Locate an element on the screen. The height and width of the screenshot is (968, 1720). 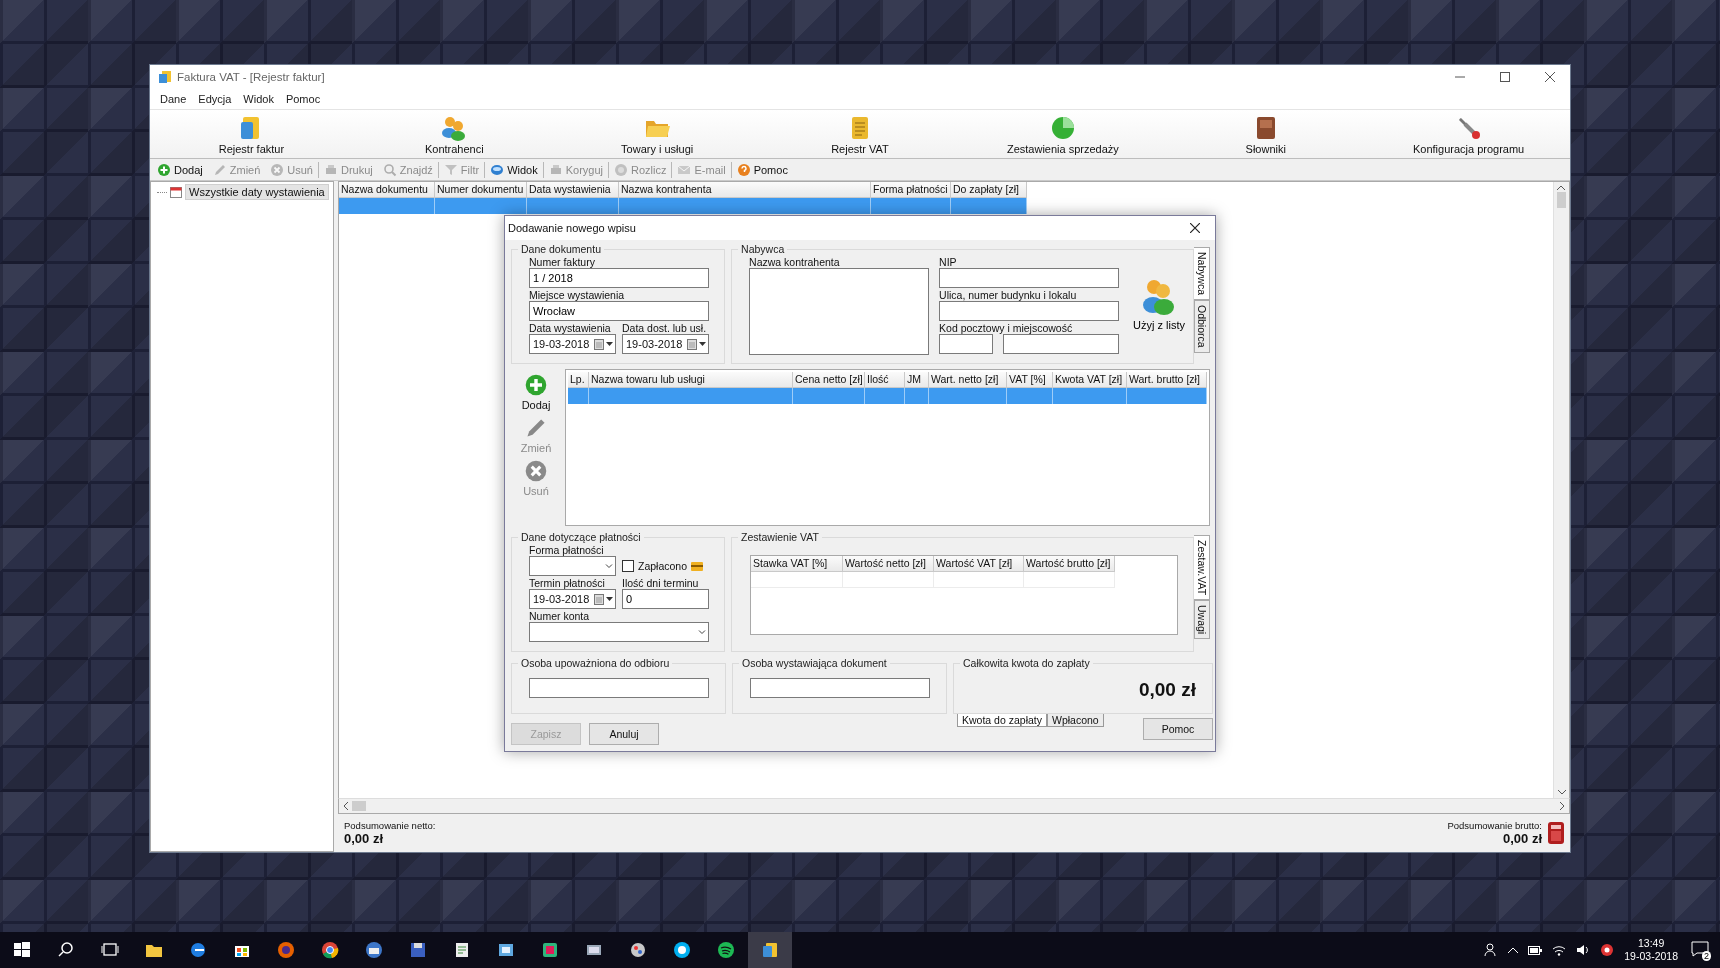
tree-item: Wszystkie daty wystawienia is located at coordinates (257, 192).